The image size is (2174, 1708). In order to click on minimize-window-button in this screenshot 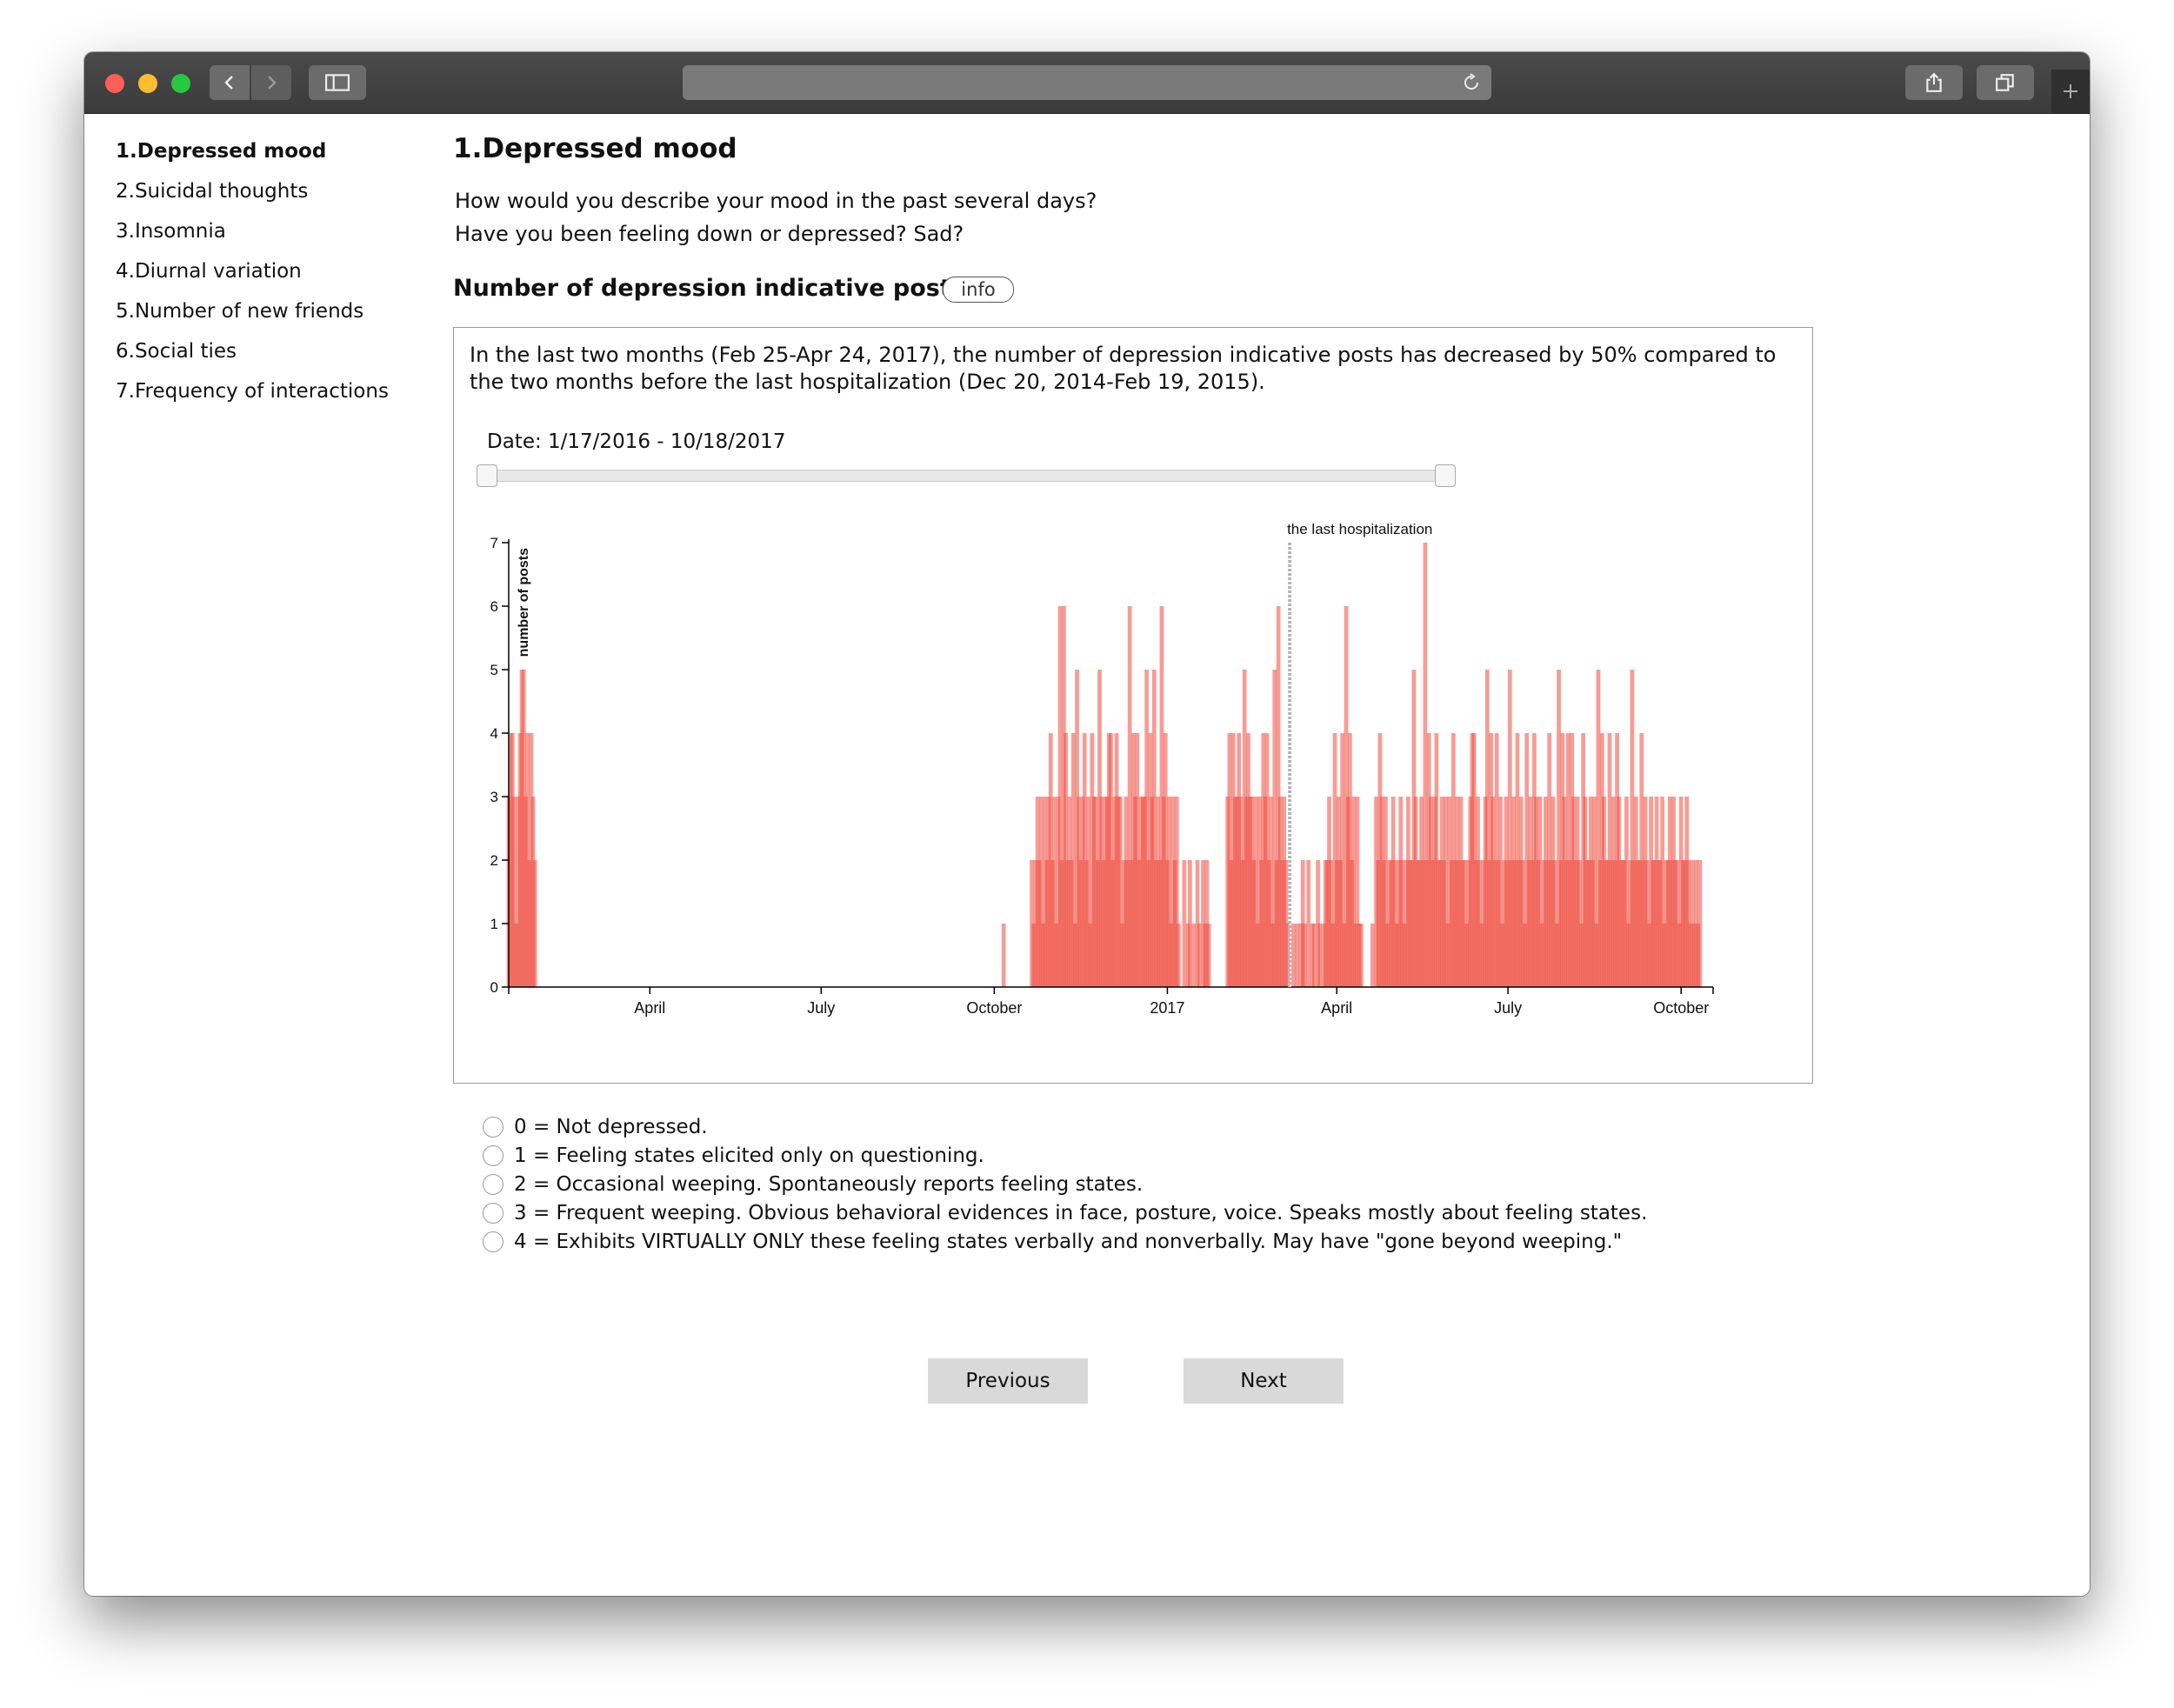, I will do `click(147, 83)`.